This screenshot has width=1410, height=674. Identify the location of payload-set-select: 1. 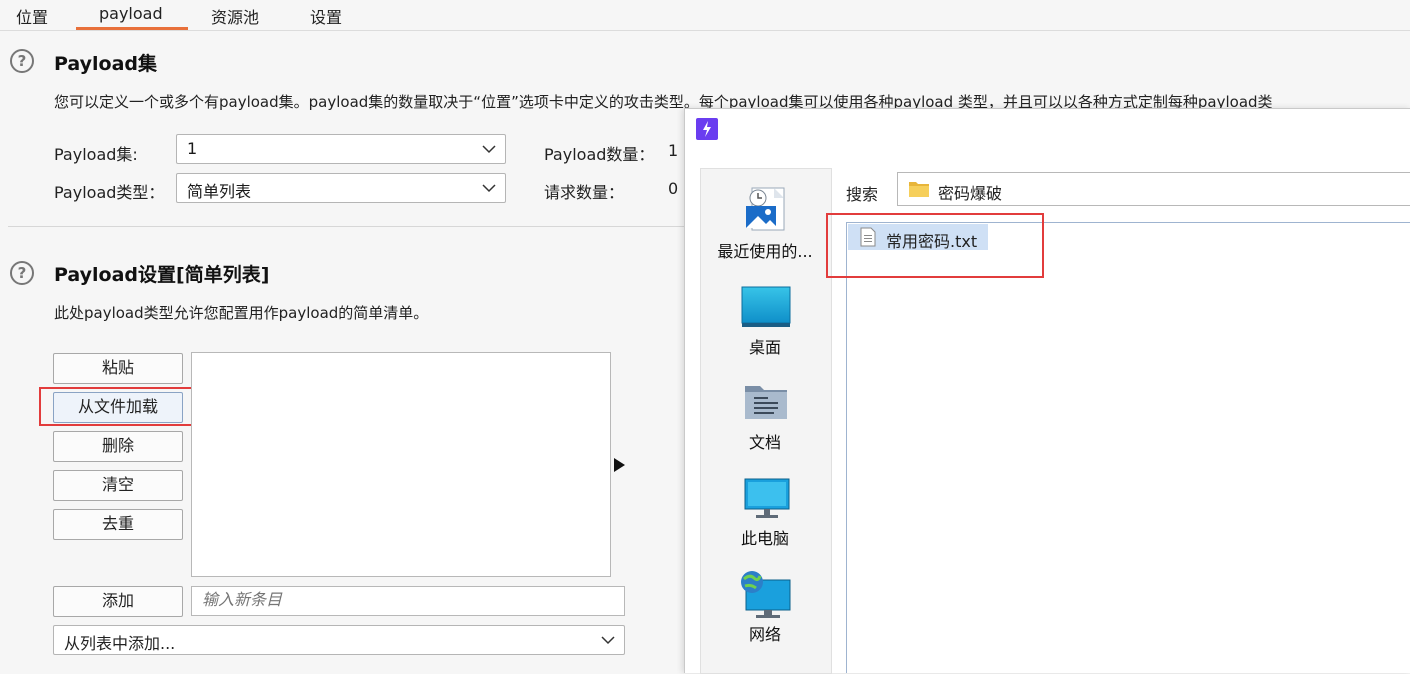
(341, 149).